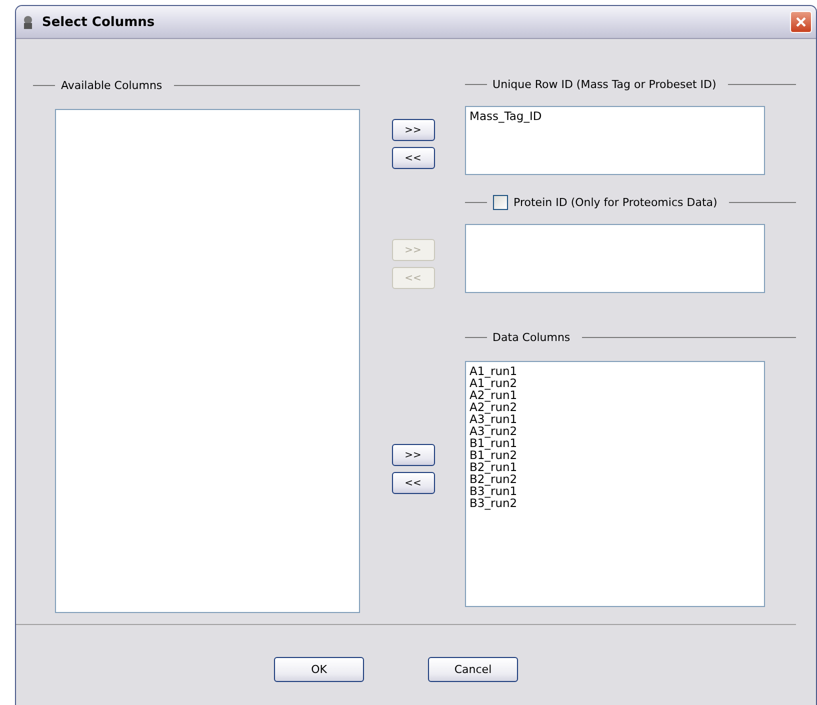  I want to click on checkbox-label: Protein ID (Only for Proteomics Data), so click(616, 202).